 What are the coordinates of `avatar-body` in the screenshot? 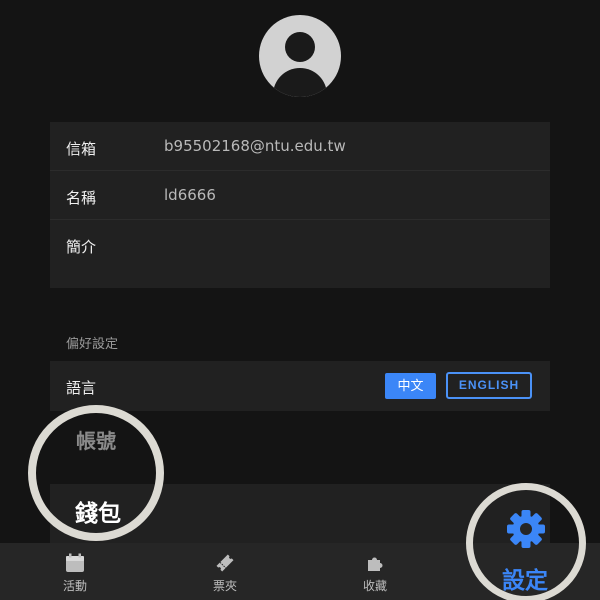 It's located at (300, 82).